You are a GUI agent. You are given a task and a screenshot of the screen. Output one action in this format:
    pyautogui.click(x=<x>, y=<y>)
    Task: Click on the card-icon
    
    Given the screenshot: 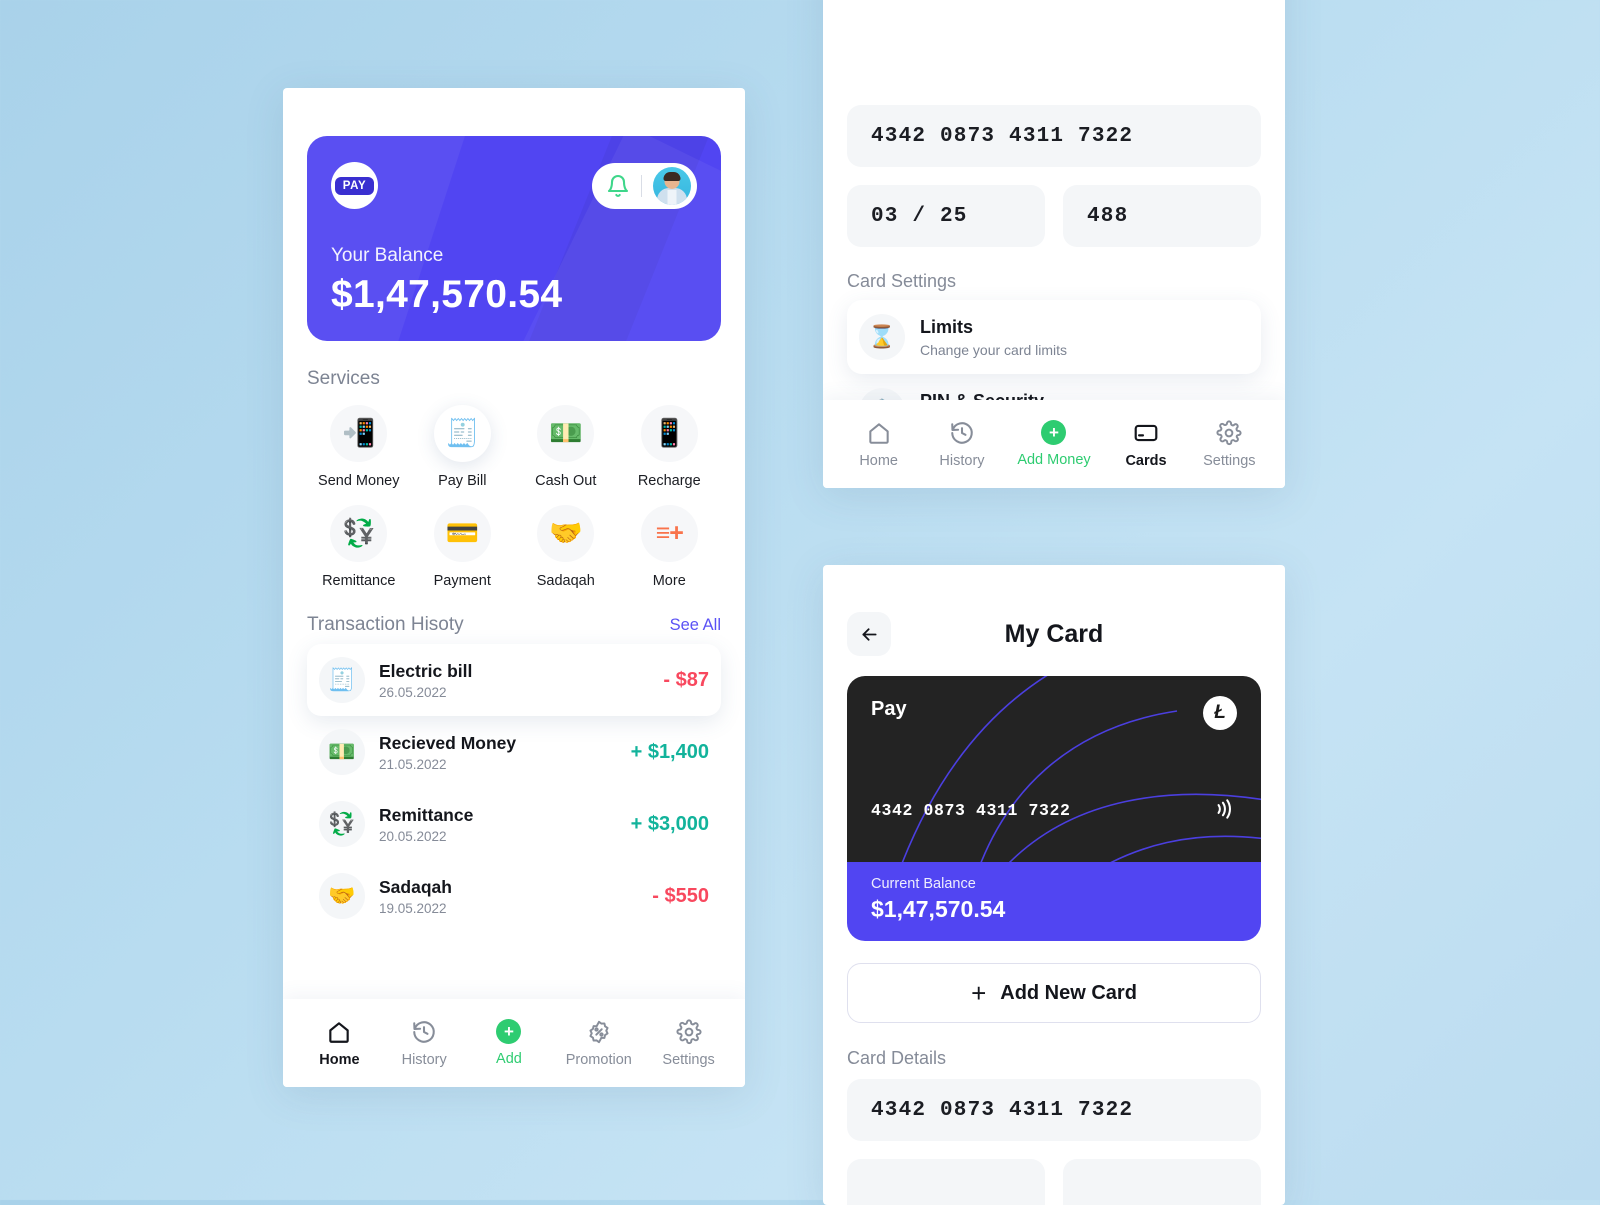 What is the action you would take?
    pyautogui.click(x=1146, y=433)
    